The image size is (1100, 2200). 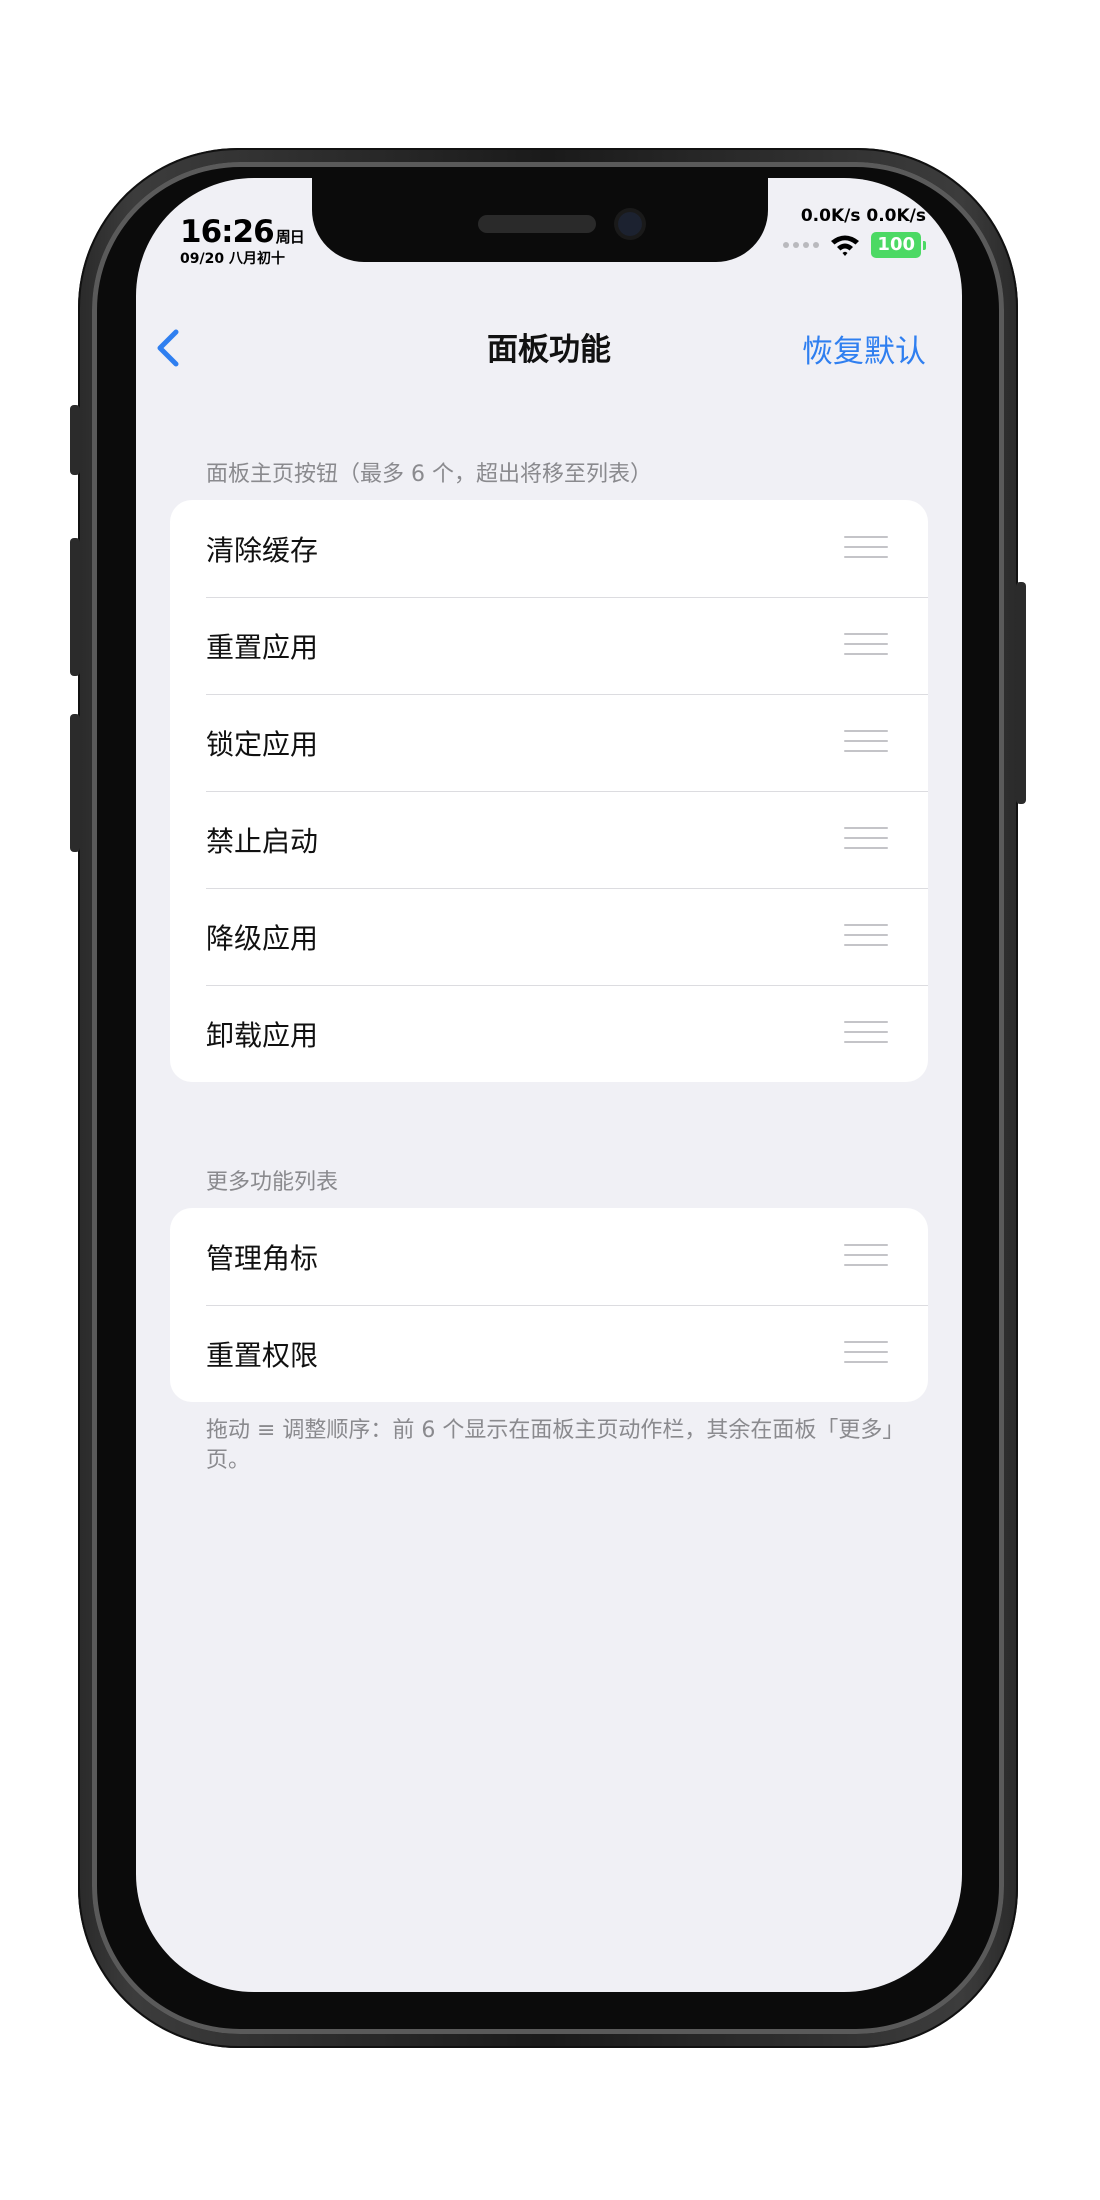 I want to click on more-functions-list: 管理角标 重置权限, so click(x=549, y=1305).